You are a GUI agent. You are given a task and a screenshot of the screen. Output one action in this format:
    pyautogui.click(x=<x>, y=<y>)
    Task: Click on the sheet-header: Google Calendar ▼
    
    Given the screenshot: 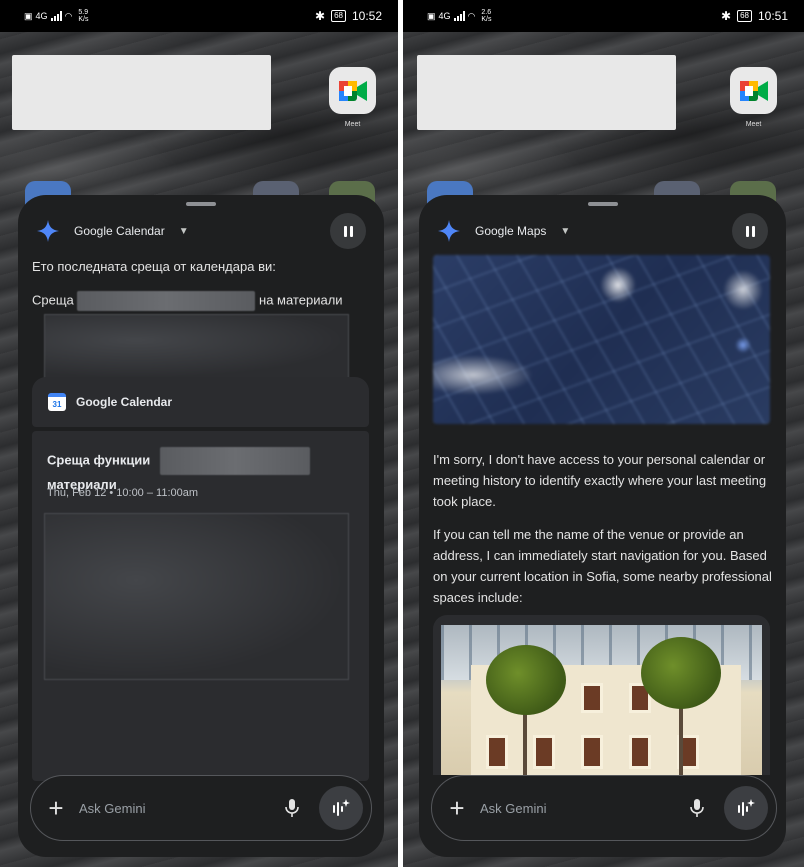 What is the action you would take?
    pyautogui.click(x=201, y=231)
    